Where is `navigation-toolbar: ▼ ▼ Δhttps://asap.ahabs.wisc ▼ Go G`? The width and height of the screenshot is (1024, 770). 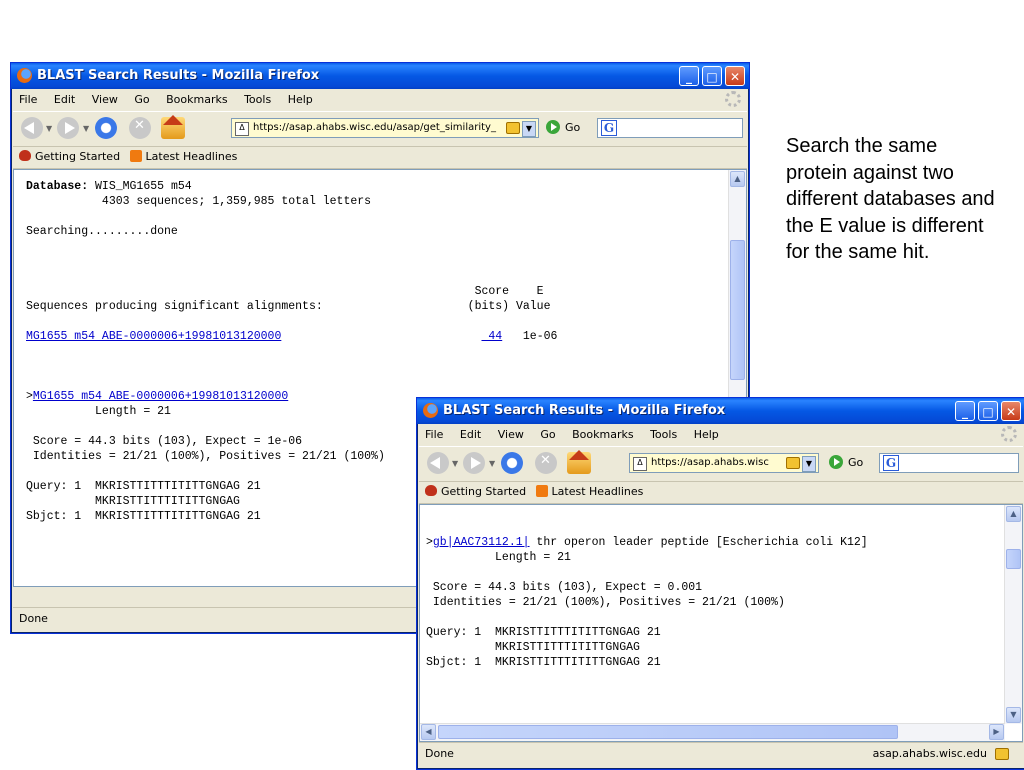
navigation-toolbar: ▼ ▼ Δhttps://asap.ahabs.wisc ▼ Go G is located at coordinates (721, 464).